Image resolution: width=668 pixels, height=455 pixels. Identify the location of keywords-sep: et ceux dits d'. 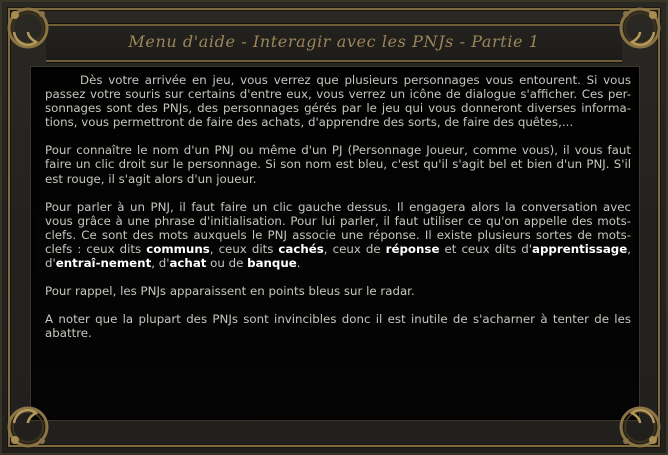
(486, 248).